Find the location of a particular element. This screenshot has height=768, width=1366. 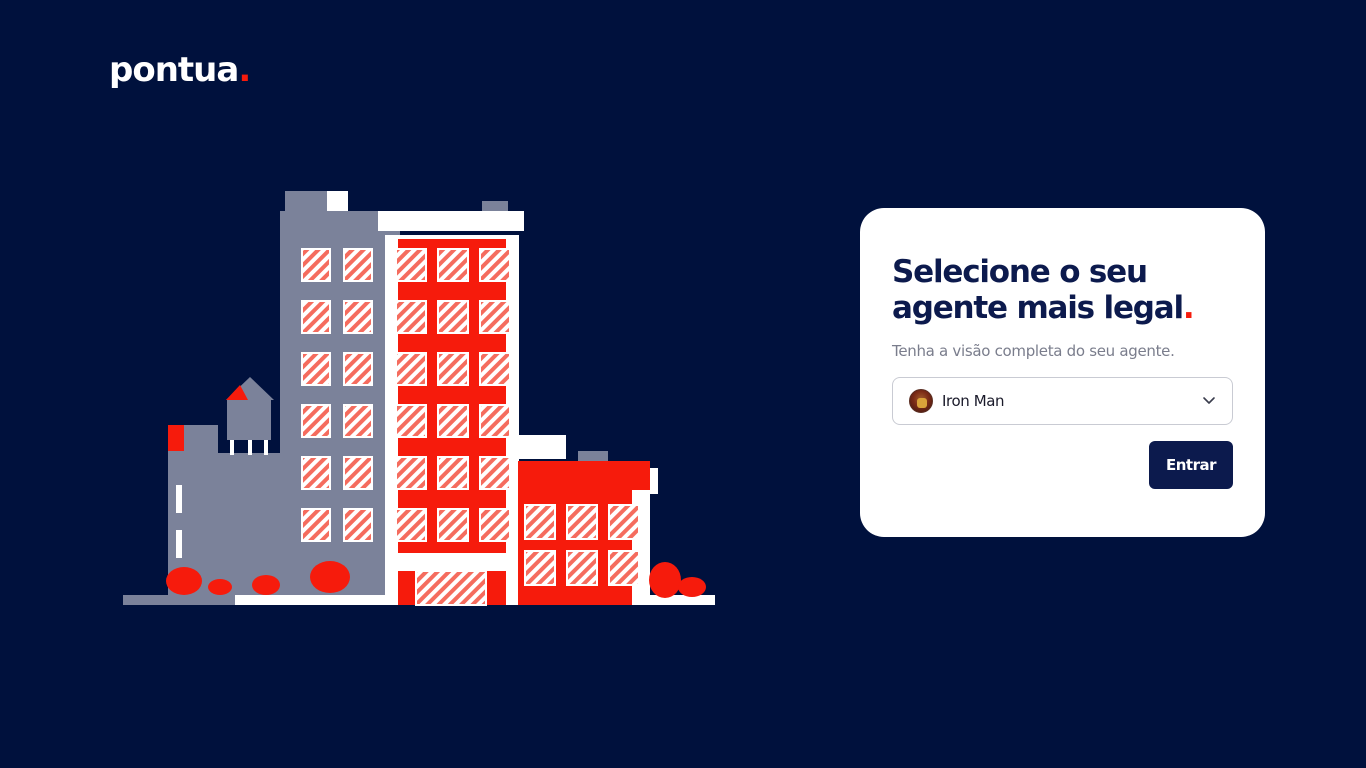

title-line-1: Selecione o seu is located at coordinates (1020, 272).